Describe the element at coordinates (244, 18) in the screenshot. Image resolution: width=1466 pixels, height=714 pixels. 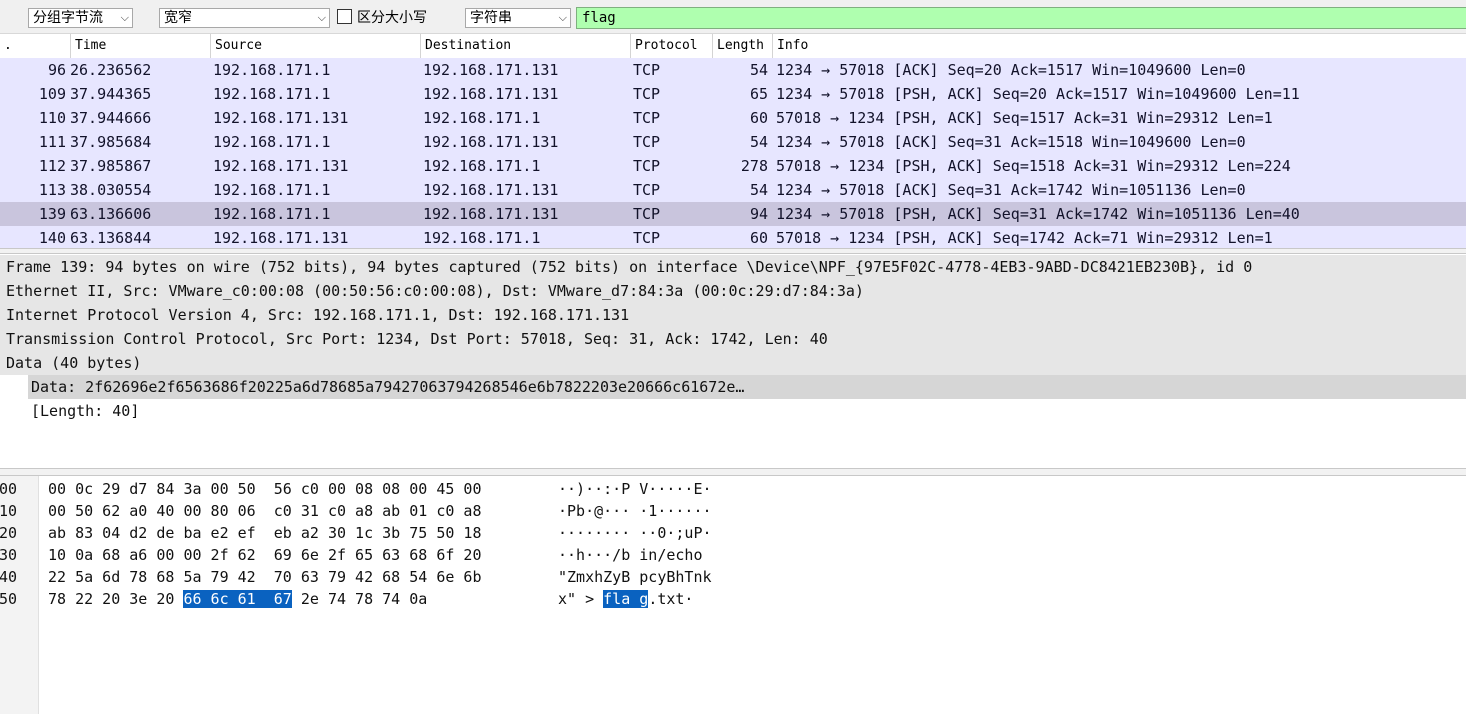
I see `char-width-select: 宽窄 ⌵` at that location.